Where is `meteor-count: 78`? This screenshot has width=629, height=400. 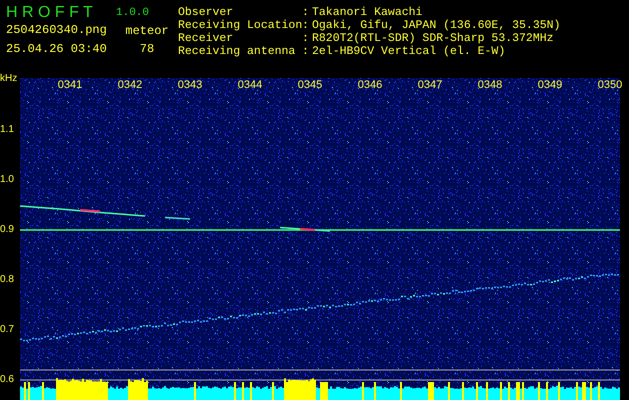 meteor-count: 78 is located at coordinates (147, 49).